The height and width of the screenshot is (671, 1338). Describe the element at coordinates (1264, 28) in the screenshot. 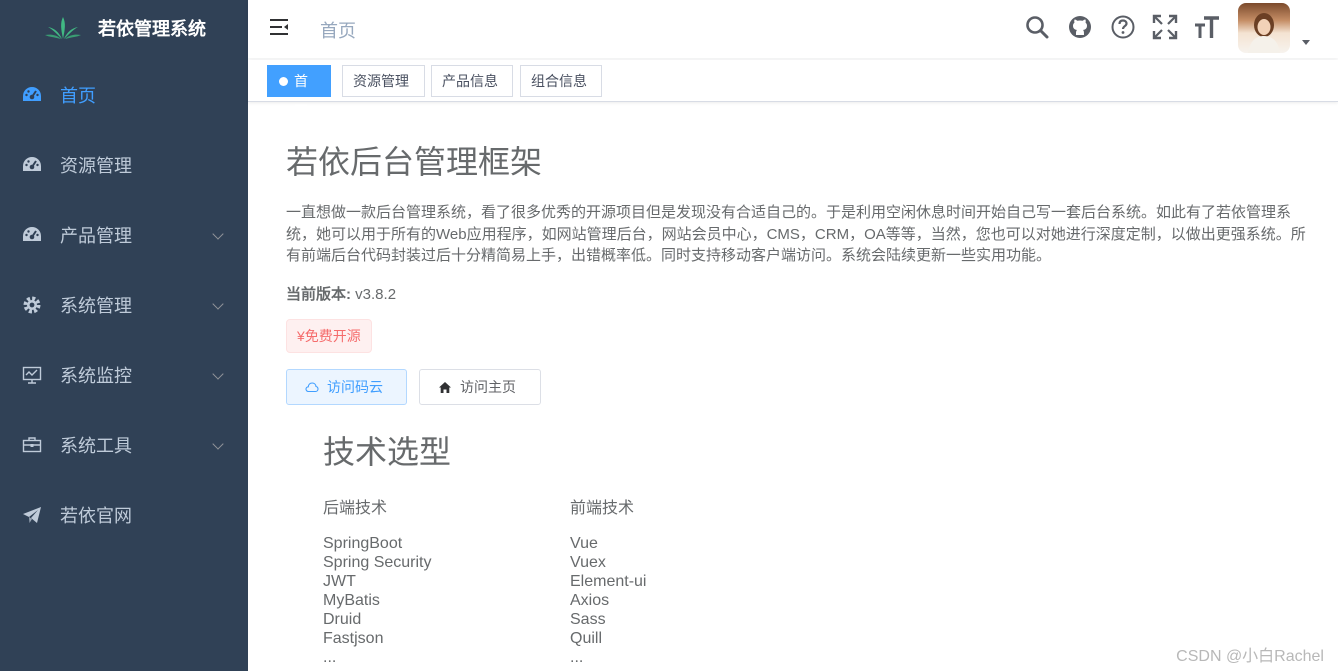

I see `avatar` at that location.